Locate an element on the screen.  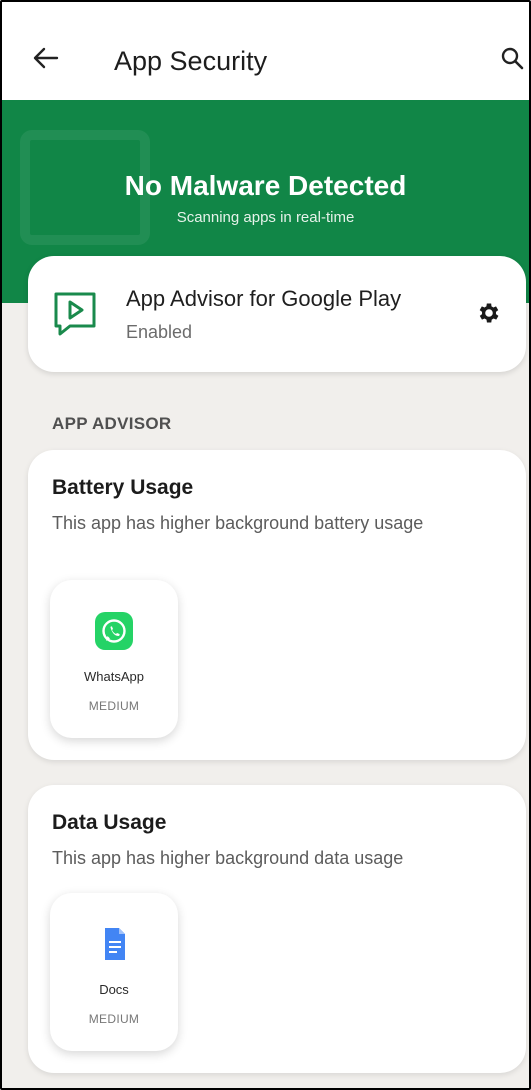
app-tile-docs: Docs MEDIUM is located at coordinates (114, 972).